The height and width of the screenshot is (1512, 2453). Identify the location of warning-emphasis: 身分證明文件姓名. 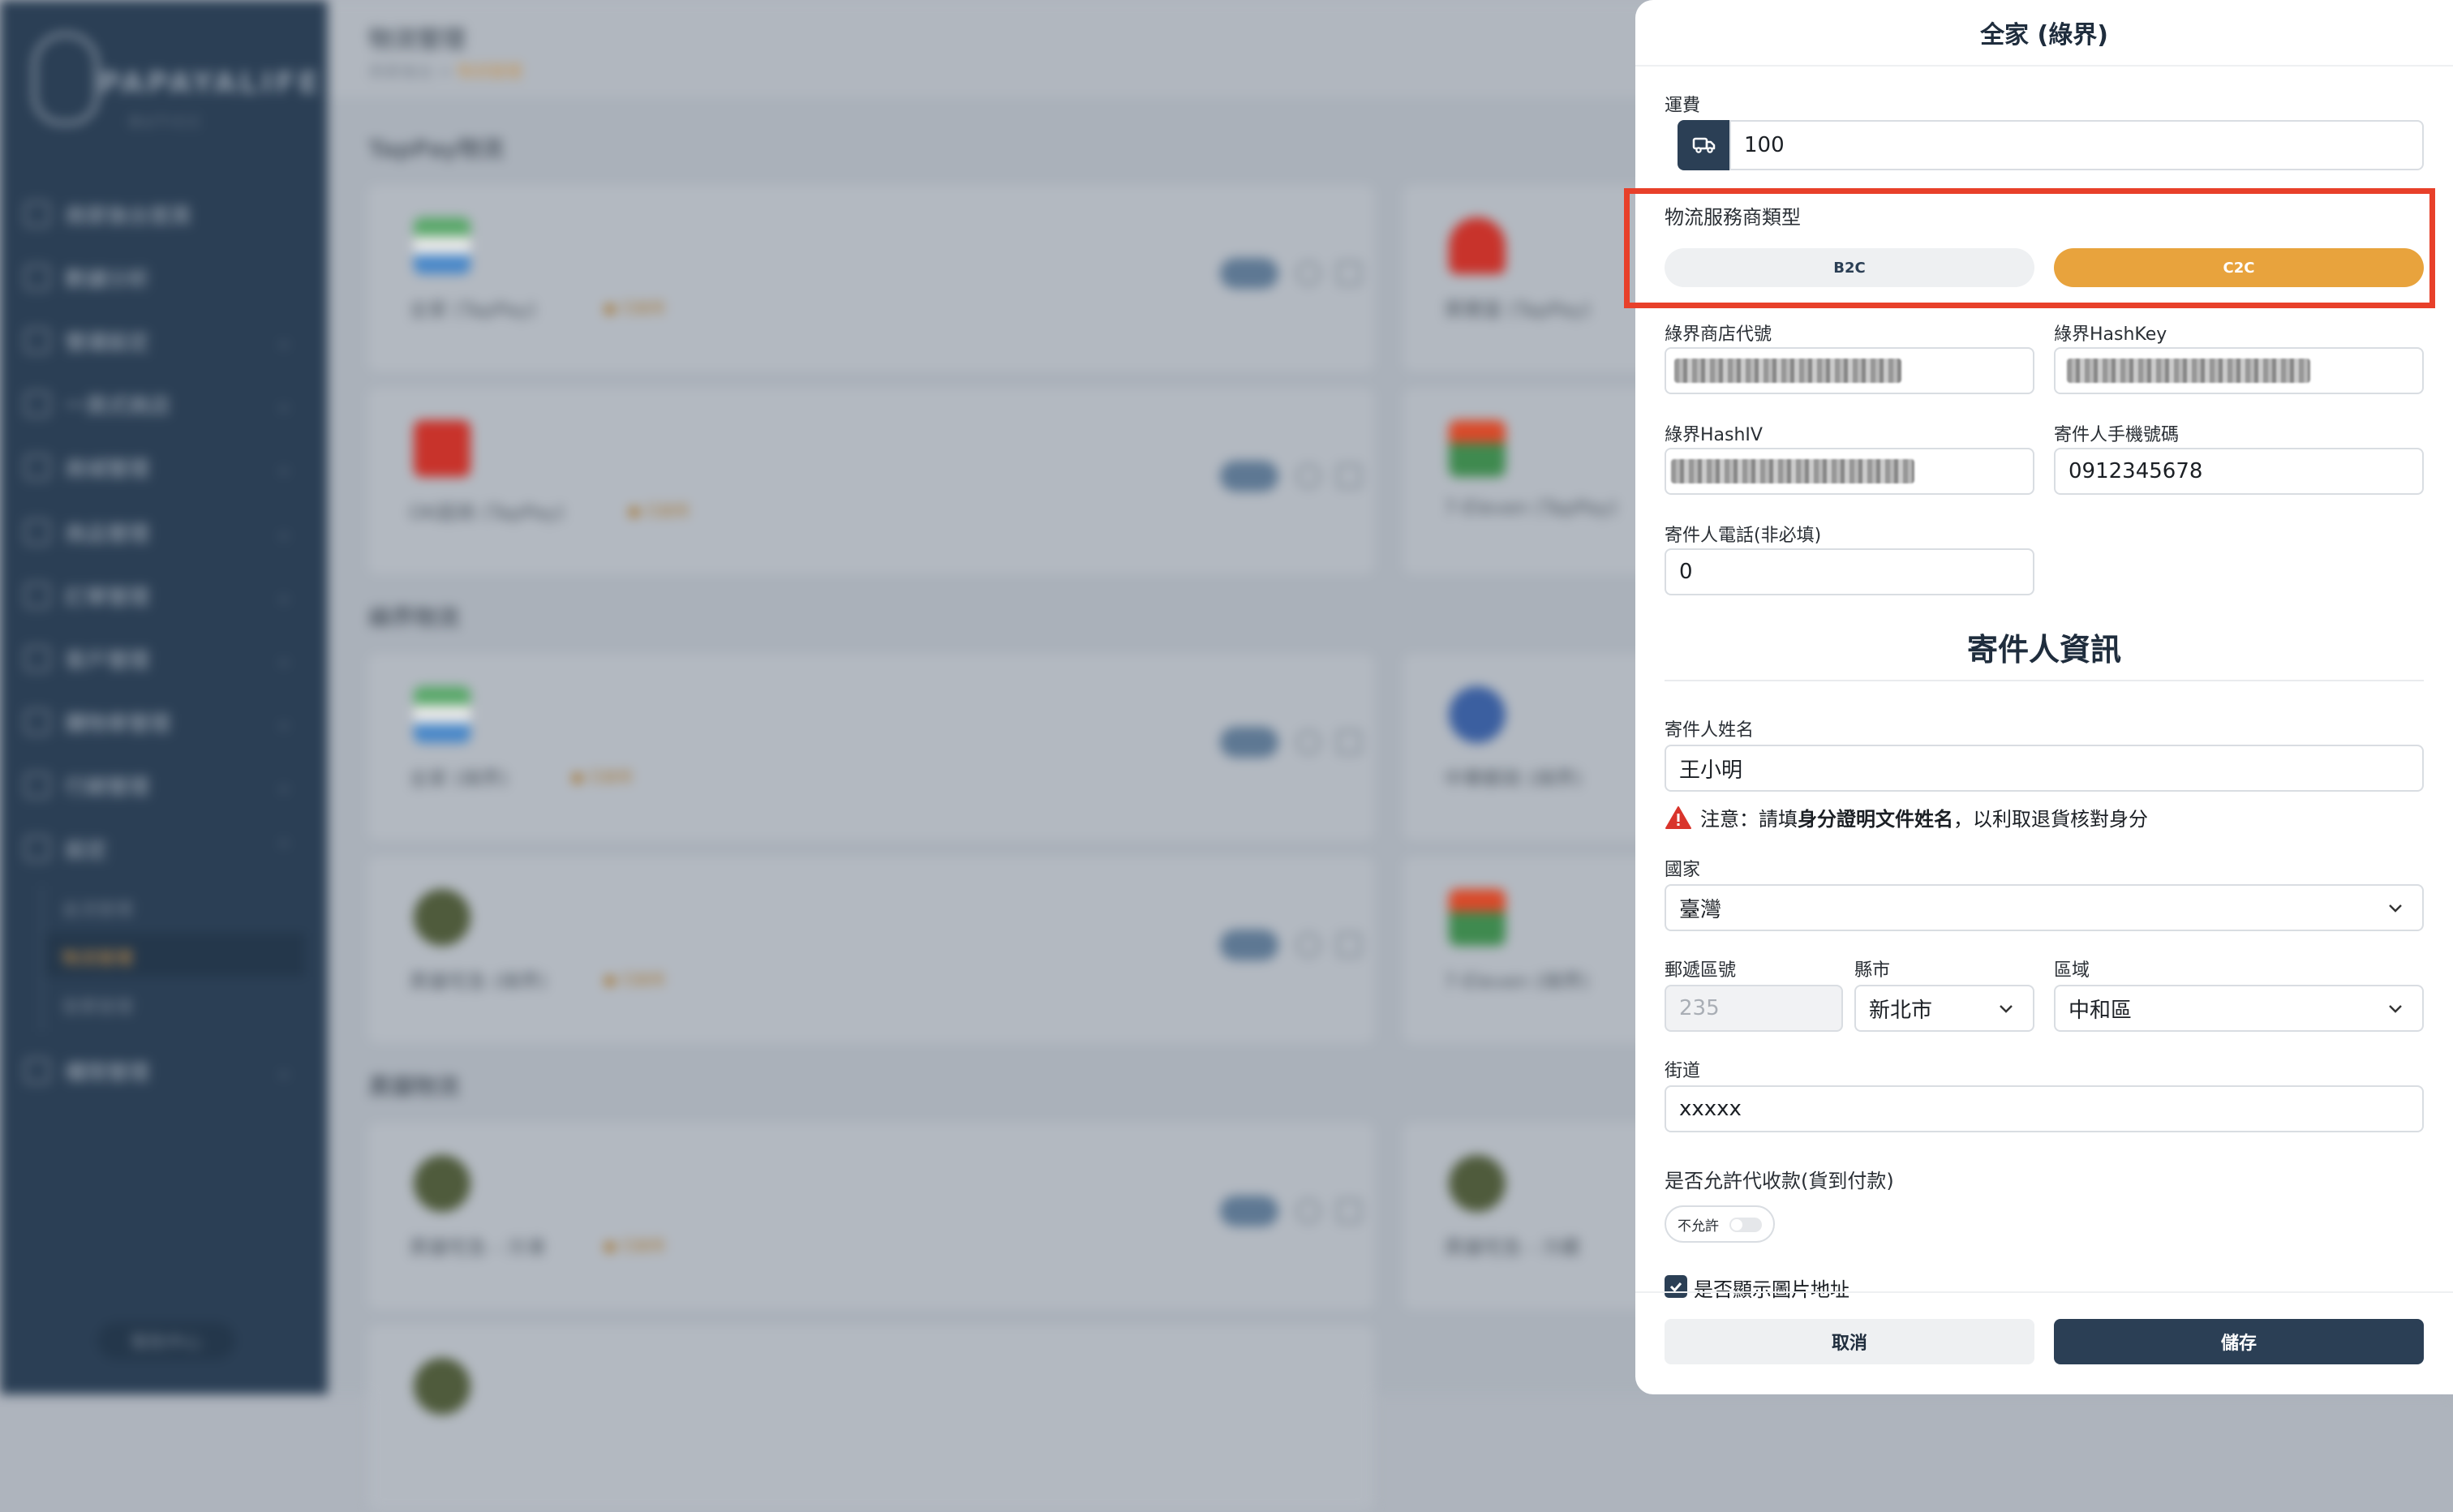
(1875, 819).